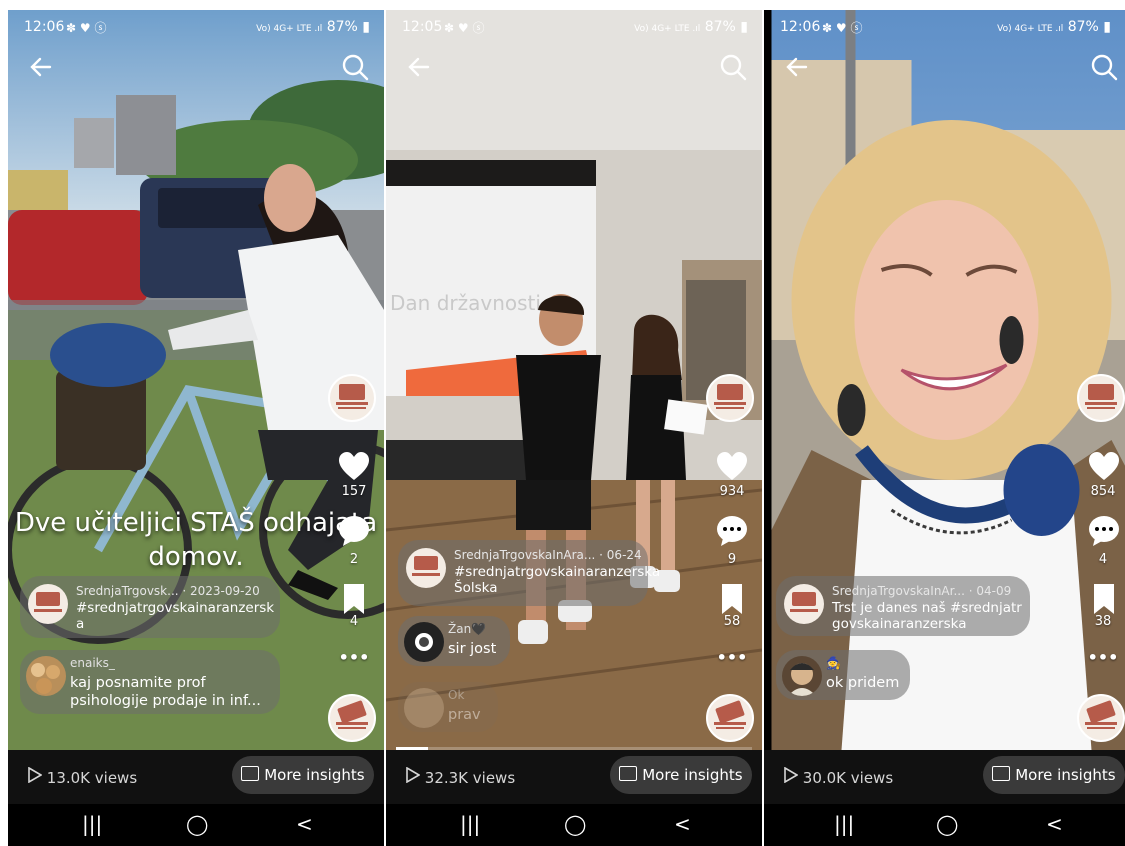 The height and width of the screenshot is (846, 1125). I want to click on comment-count: 2, so click(354, 559).